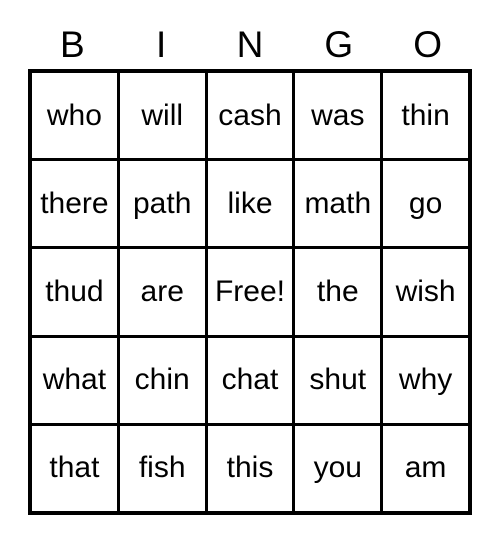 The image size is (502, 544). Describe the element at coordinates (339, 44) in the screenshot. I see `bingo-header-letter-g: G` at that location.